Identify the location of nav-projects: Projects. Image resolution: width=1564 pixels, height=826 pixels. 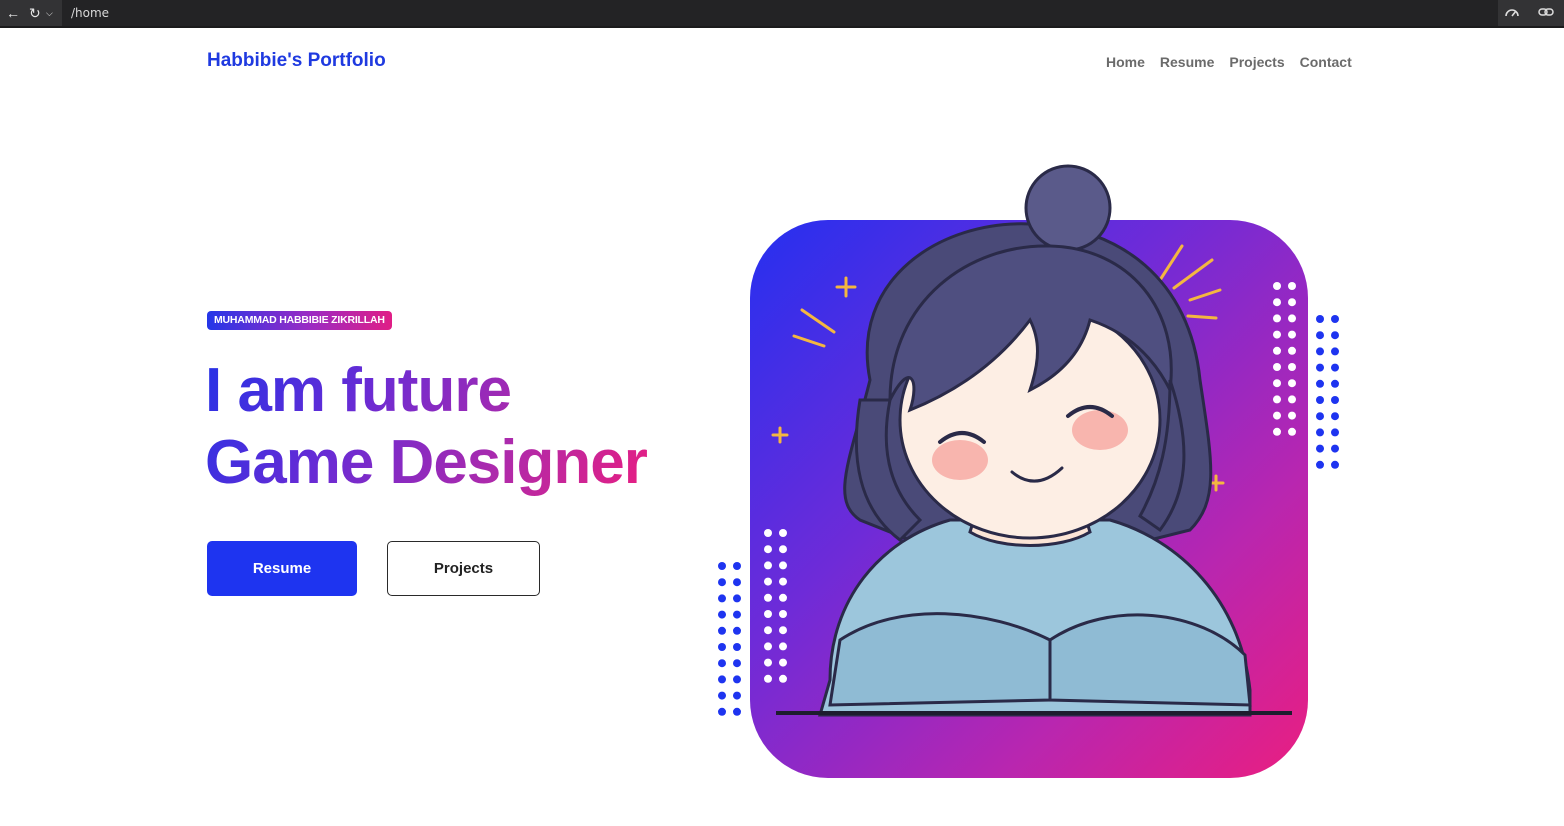
(1256, 62).